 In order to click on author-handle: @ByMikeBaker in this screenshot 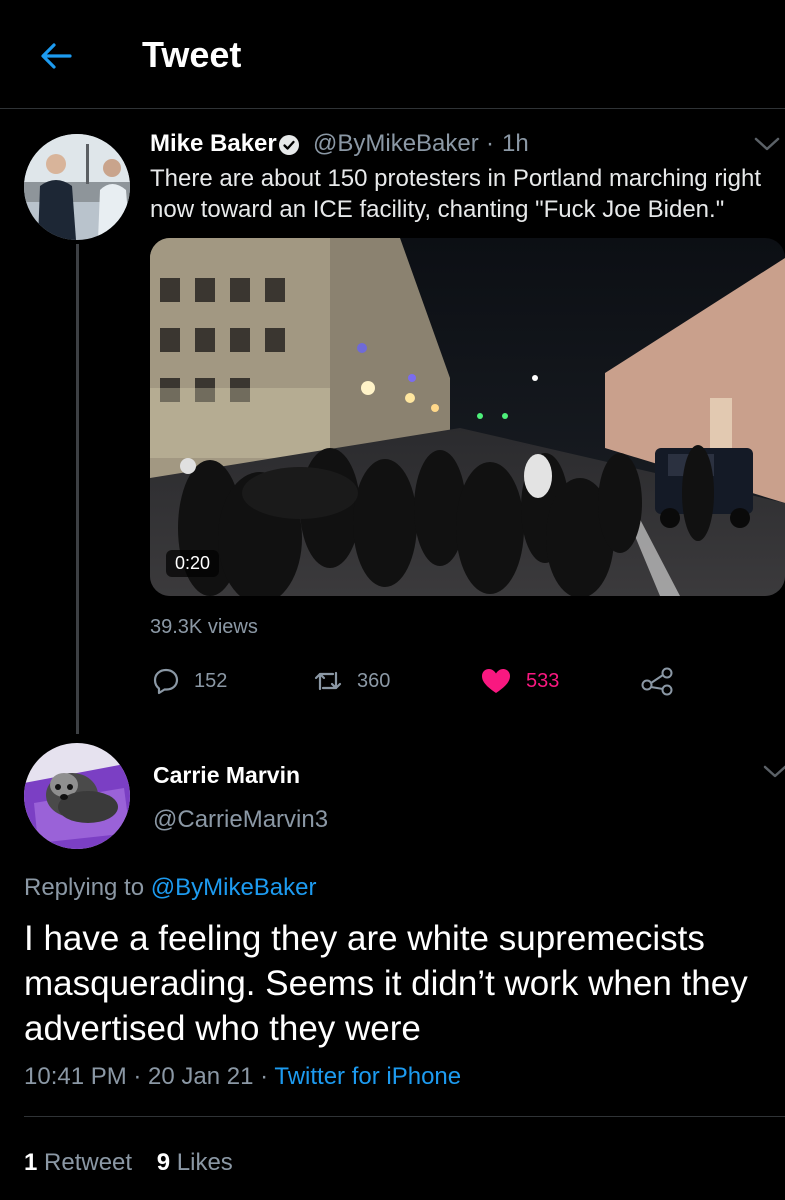, I will do `click(396, 144)`.